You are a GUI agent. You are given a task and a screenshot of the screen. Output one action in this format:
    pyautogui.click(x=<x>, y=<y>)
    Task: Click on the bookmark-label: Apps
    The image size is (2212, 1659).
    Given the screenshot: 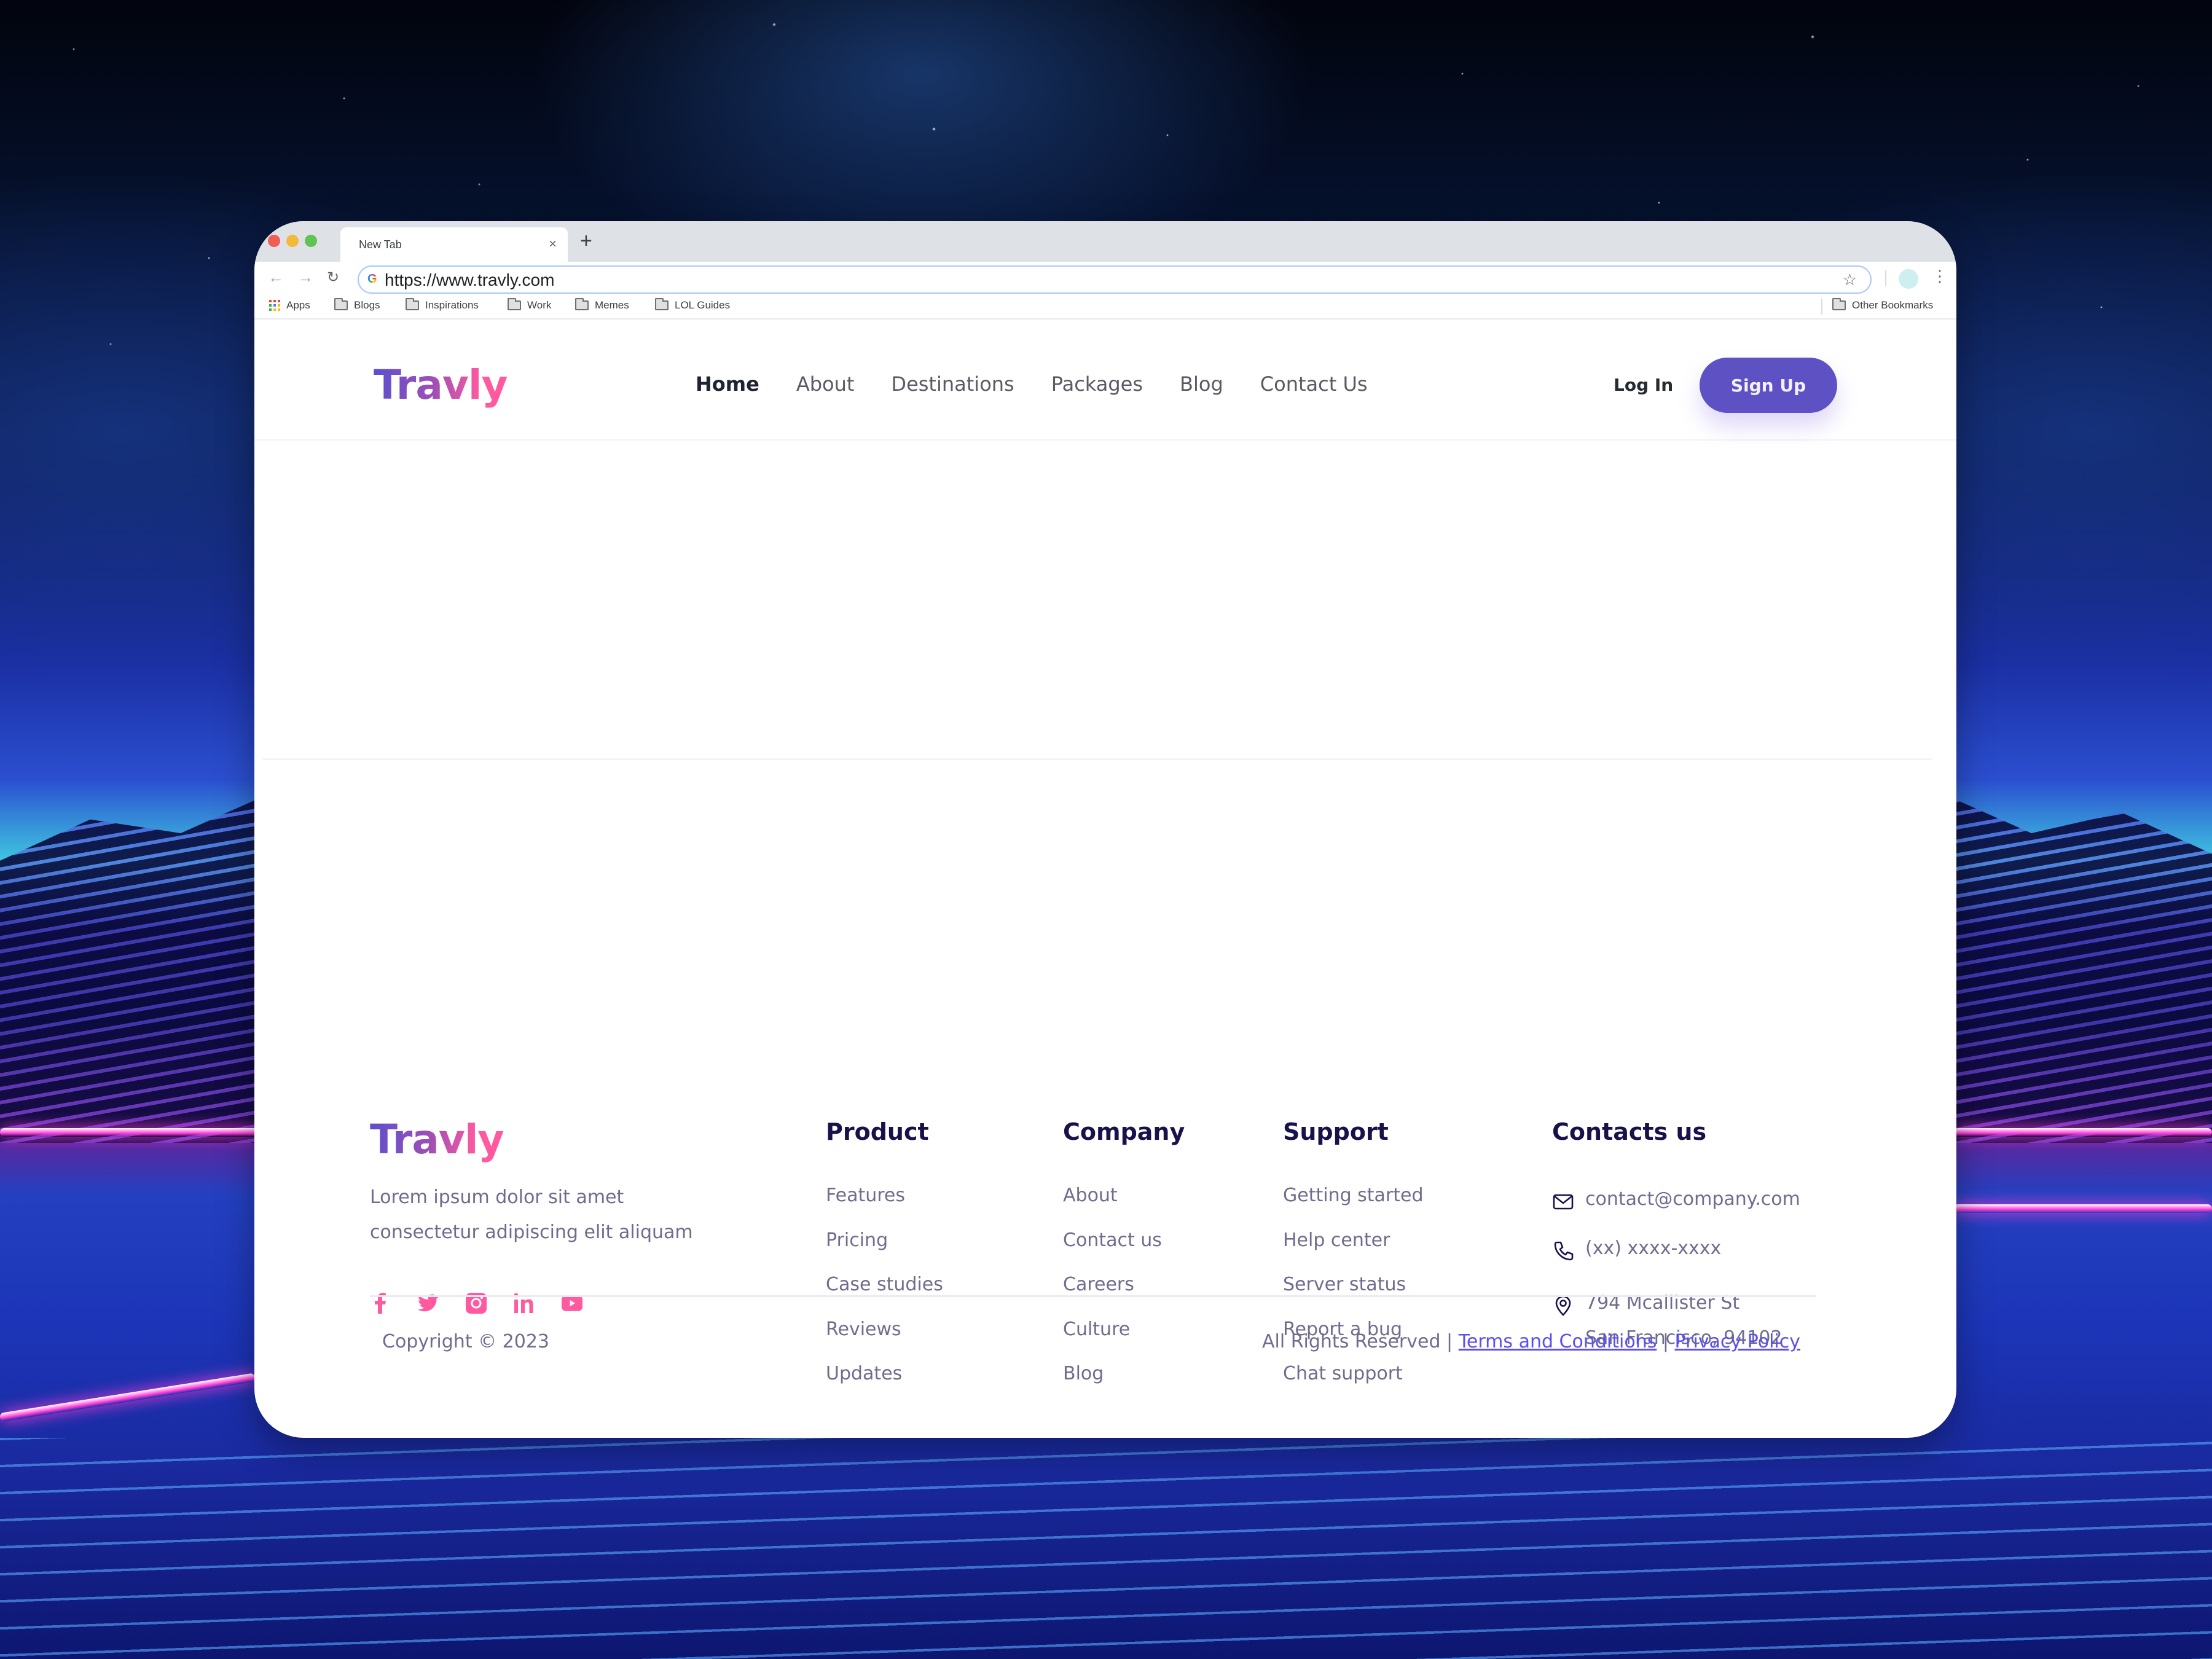 What is the action you would take?
    pyautogui.click(x=298, y=305)
    